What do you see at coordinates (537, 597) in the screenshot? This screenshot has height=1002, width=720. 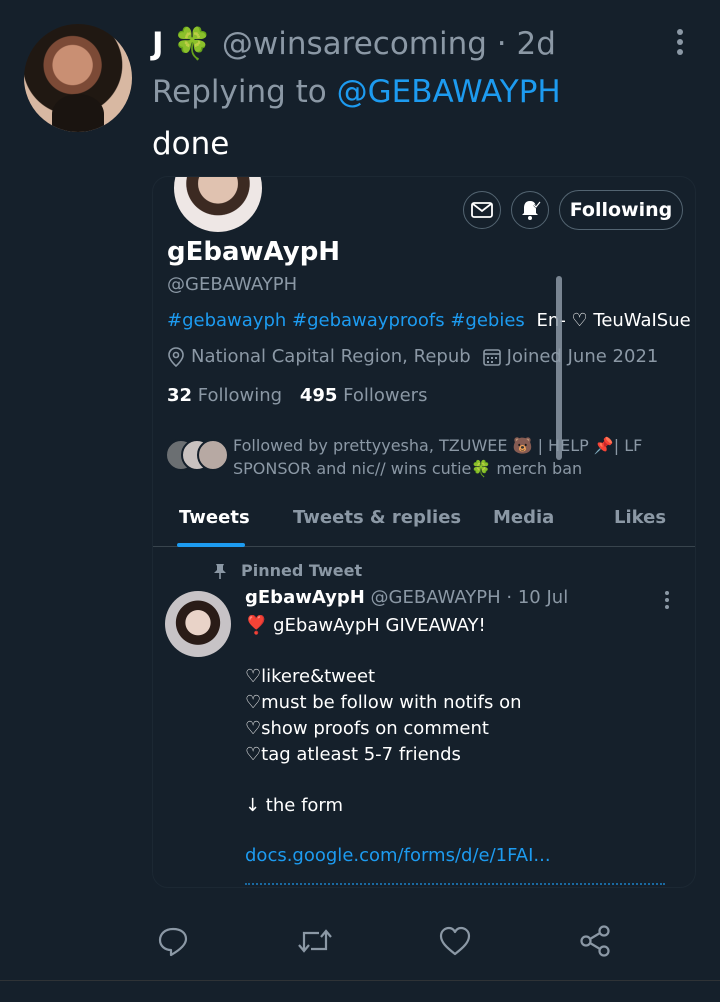 I see `pinned-tweet-time: · 10 Jul` at bounding box center [537, 597].